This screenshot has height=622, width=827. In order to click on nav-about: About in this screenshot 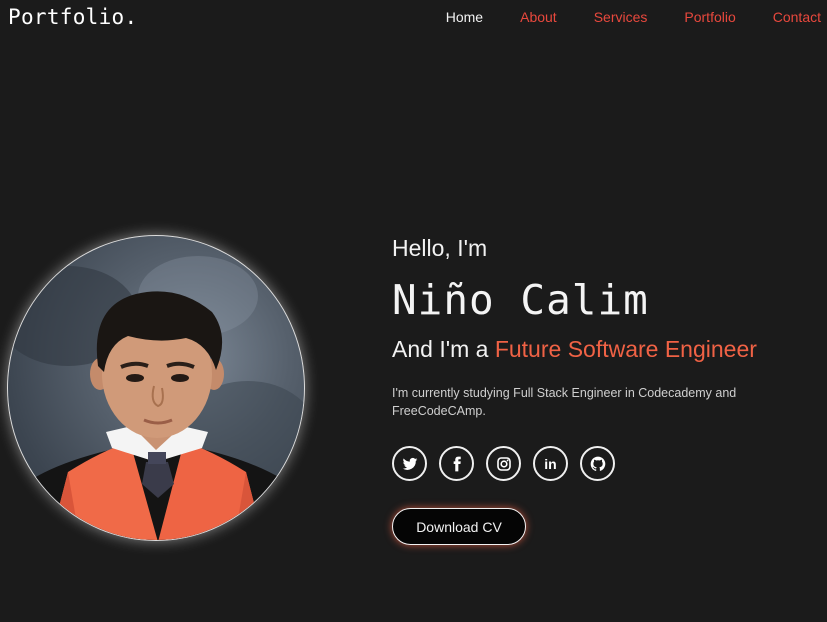, I will do `click(538, 17)`.